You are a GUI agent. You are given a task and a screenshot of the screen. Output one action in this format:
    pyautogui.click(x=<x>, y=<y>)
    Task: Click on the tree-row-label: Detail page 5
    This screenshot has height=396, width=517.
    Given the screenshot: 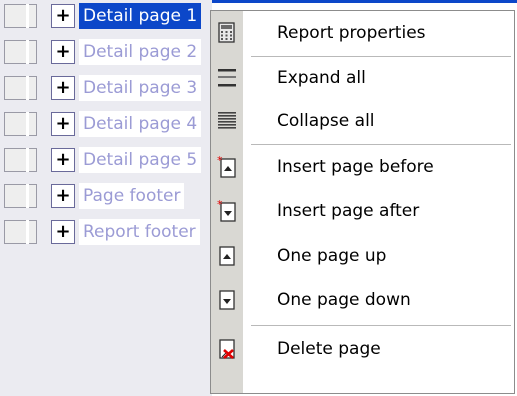 What is the action you would take?
    pyautogui.click(x=140, y=160)
    